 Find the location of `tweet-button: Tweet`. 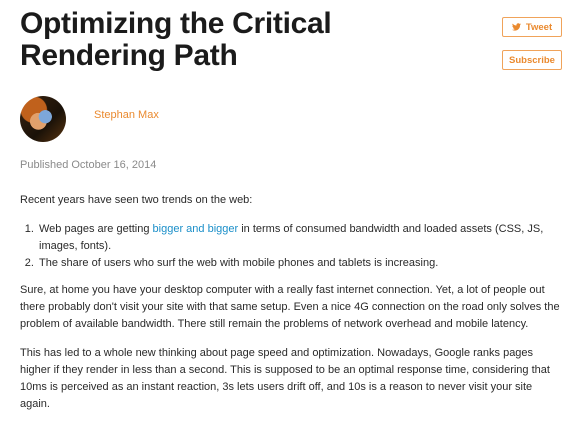

tweet-button: Tweet is located at coordinates (532, 27).